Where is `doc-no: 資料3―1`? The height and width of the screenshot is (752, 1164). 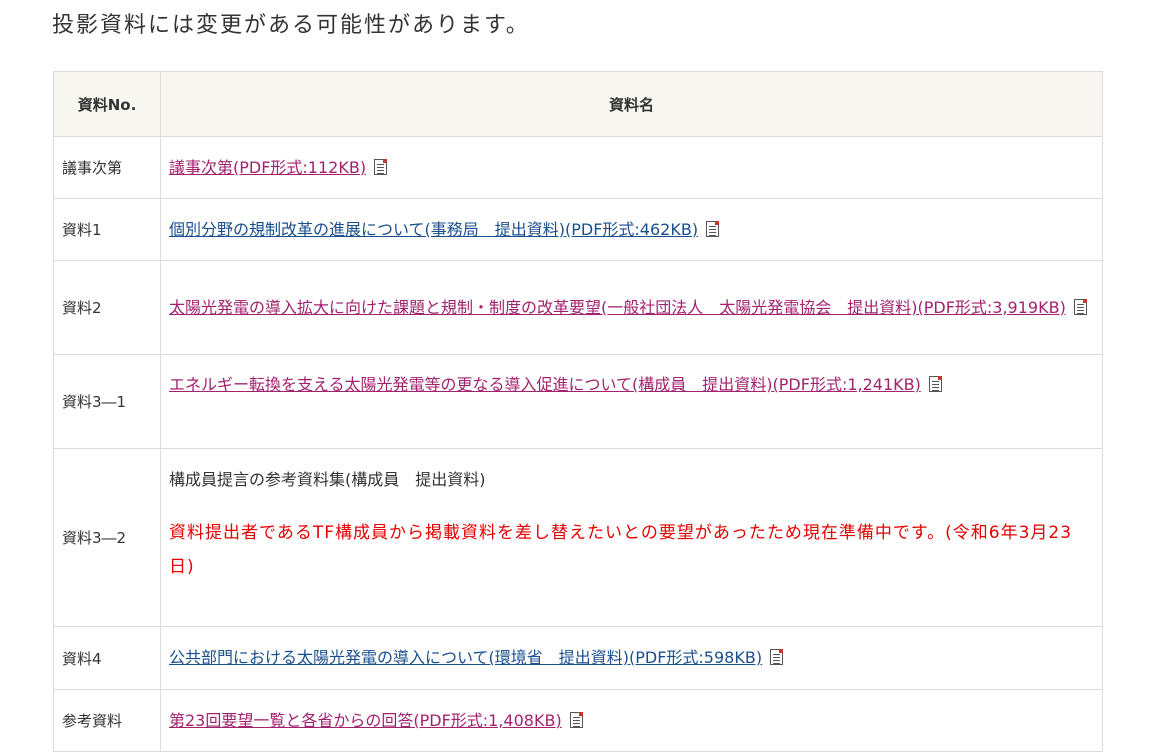
doc-no: 資料3―1 is located at coordinates (107, 401).